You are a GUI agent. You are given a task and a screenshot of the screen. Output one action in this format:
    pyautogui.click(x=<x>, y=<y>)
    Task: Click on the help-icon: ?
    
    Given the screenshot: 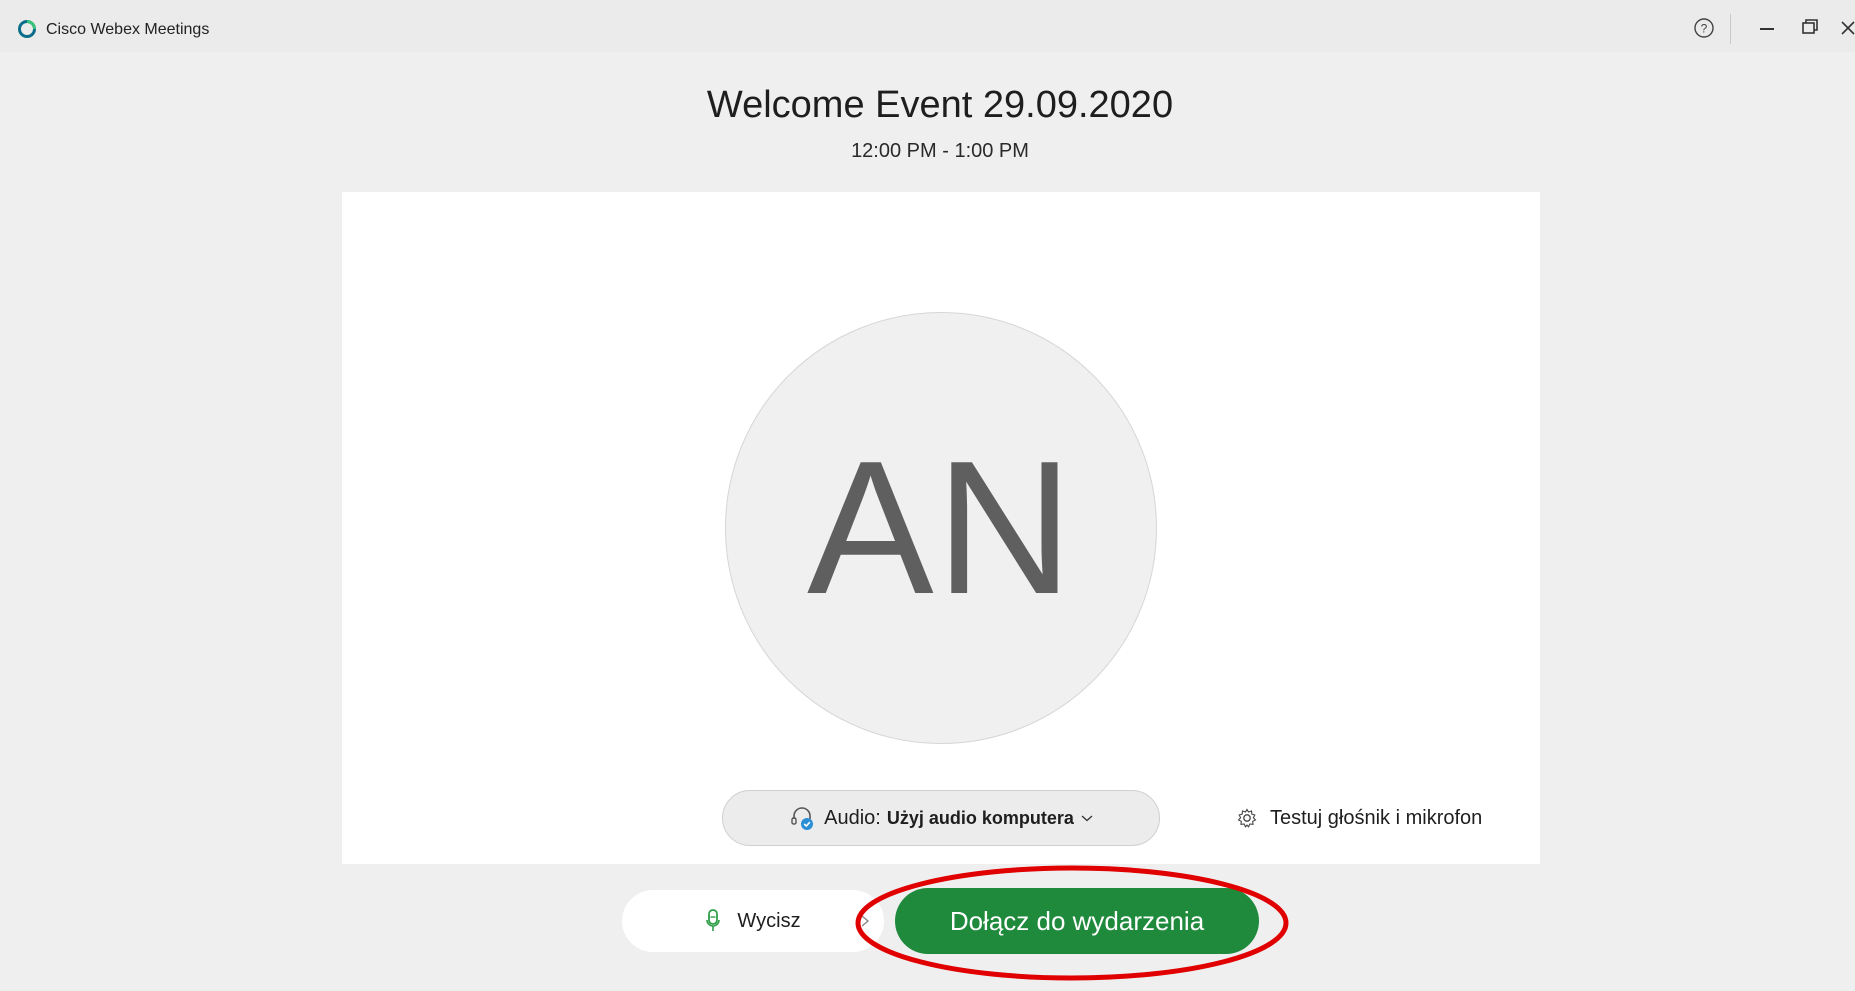 What is the action you would take?
    pyautogui.click(x=1704, y=28)
    